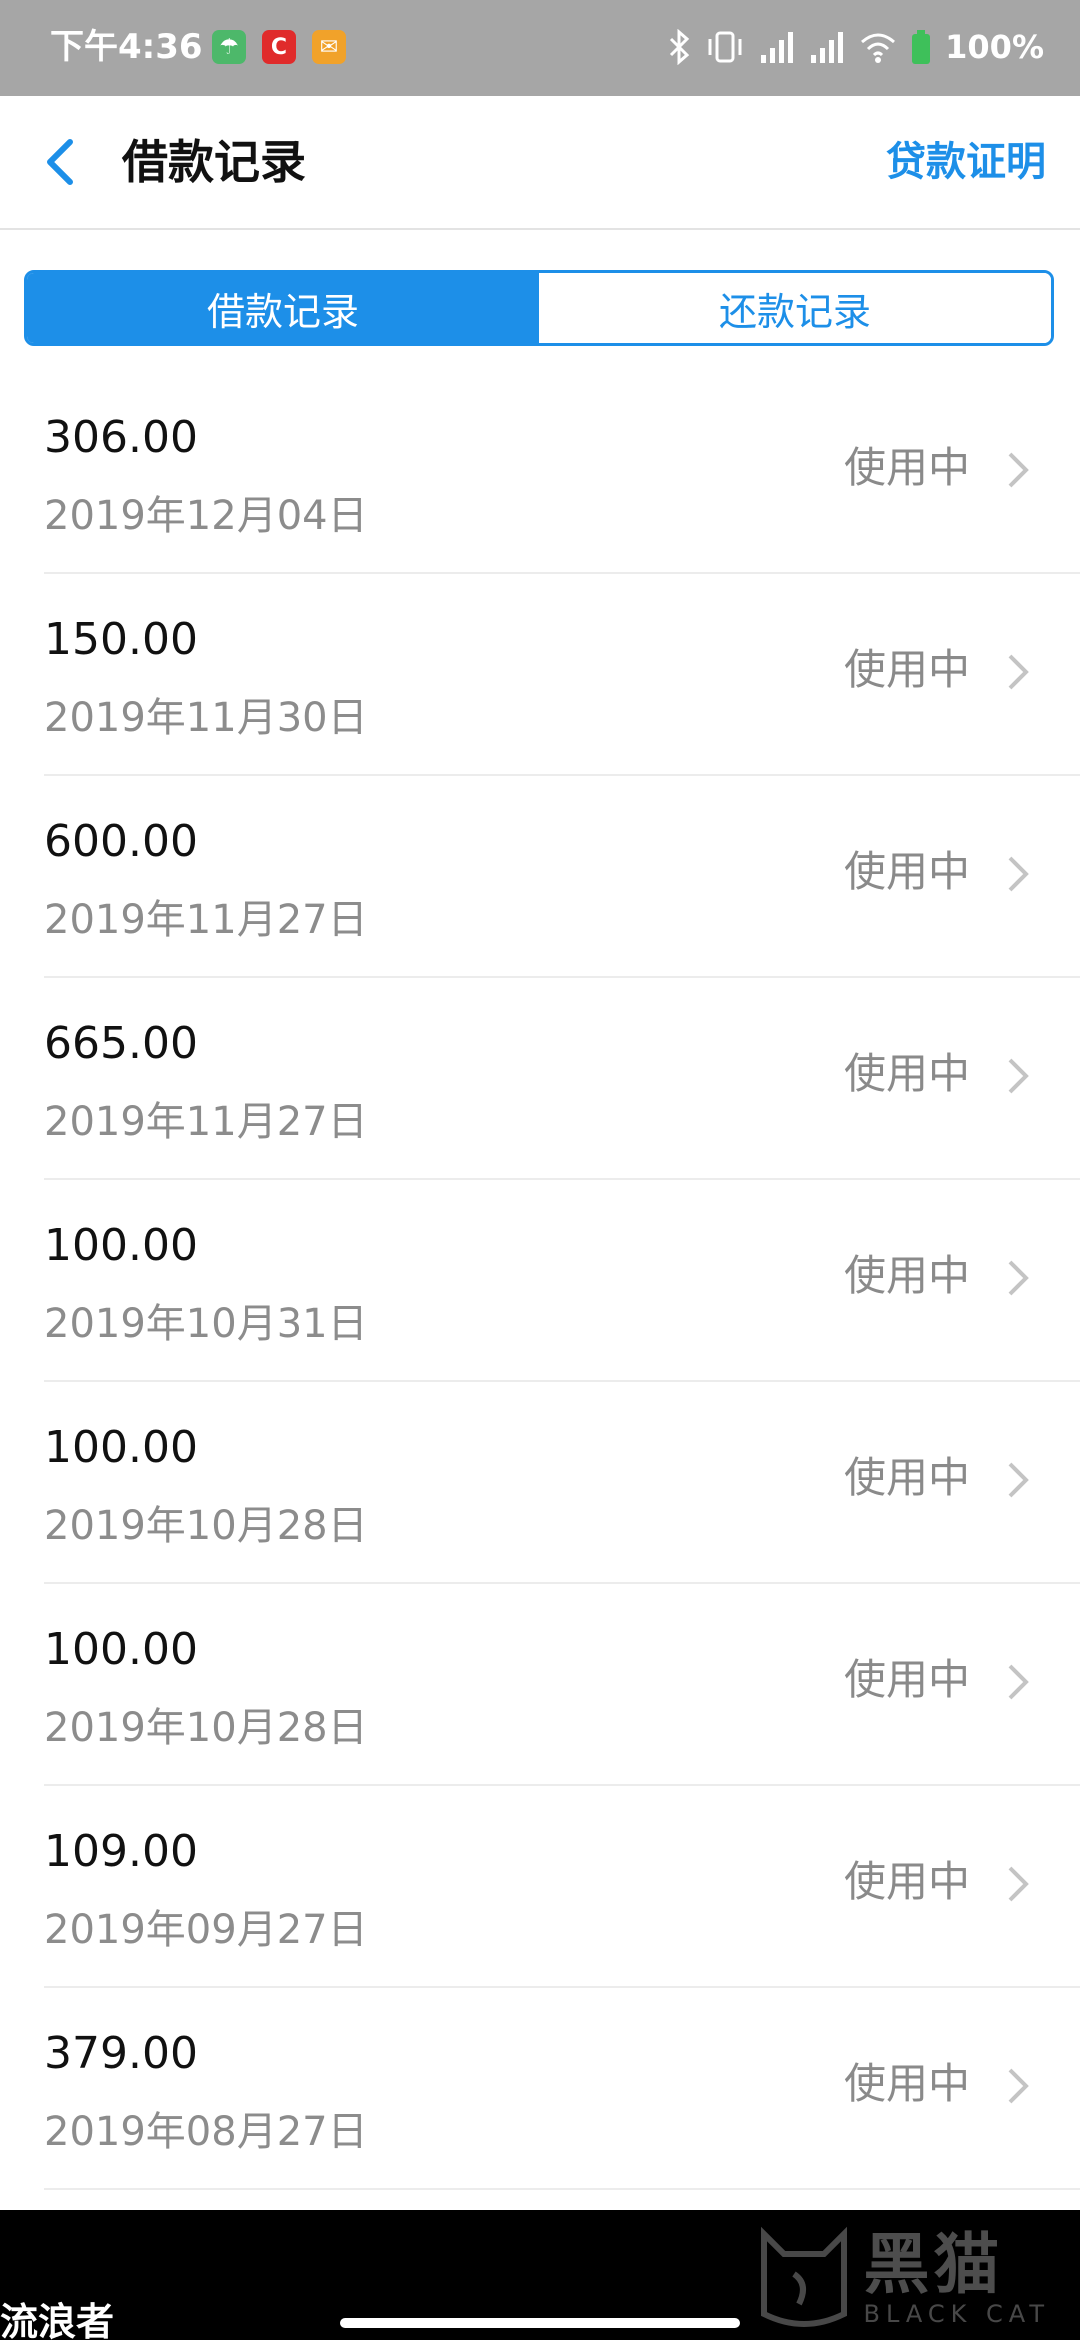  I want to click on green-umbrella-app-icon: ☂, so click(229, 47).